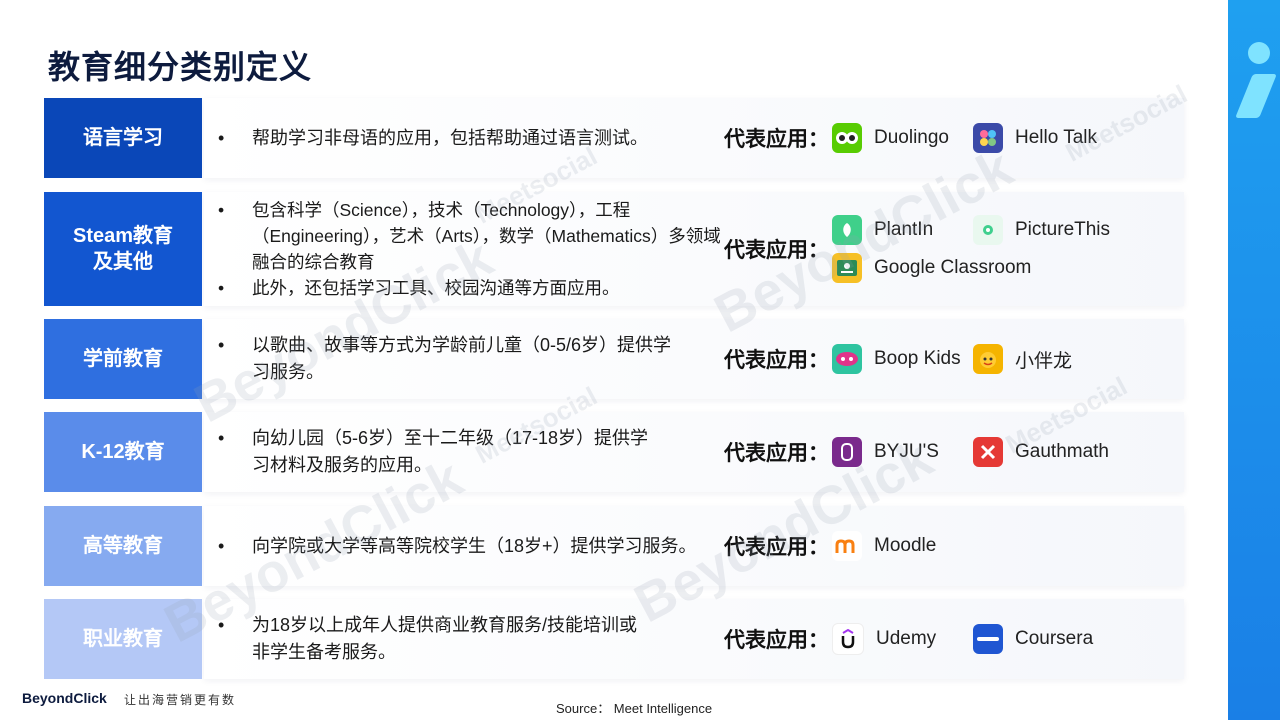  I want to click on app-gauthmath: Gauthmath, so click(1043, 452).